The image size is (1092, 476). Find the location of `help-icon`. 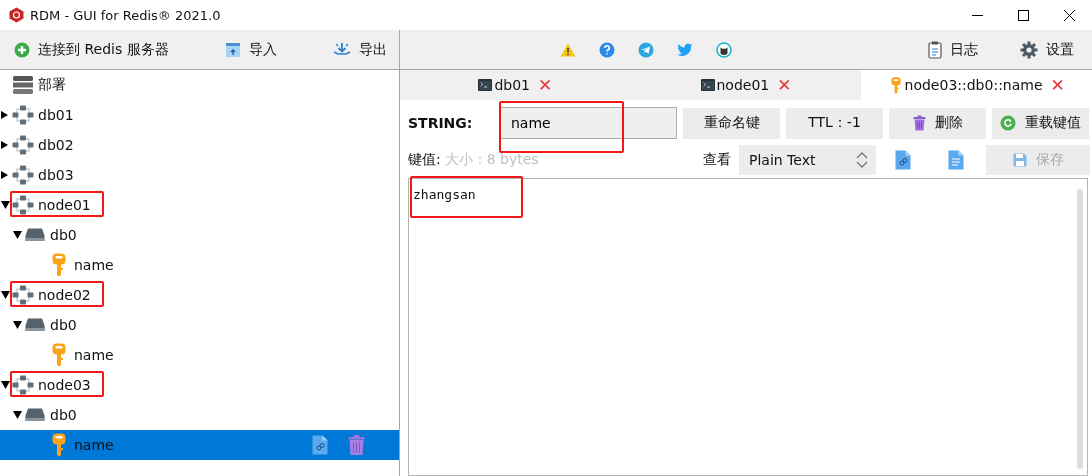

help-icon is located at coordinates (607, 49).